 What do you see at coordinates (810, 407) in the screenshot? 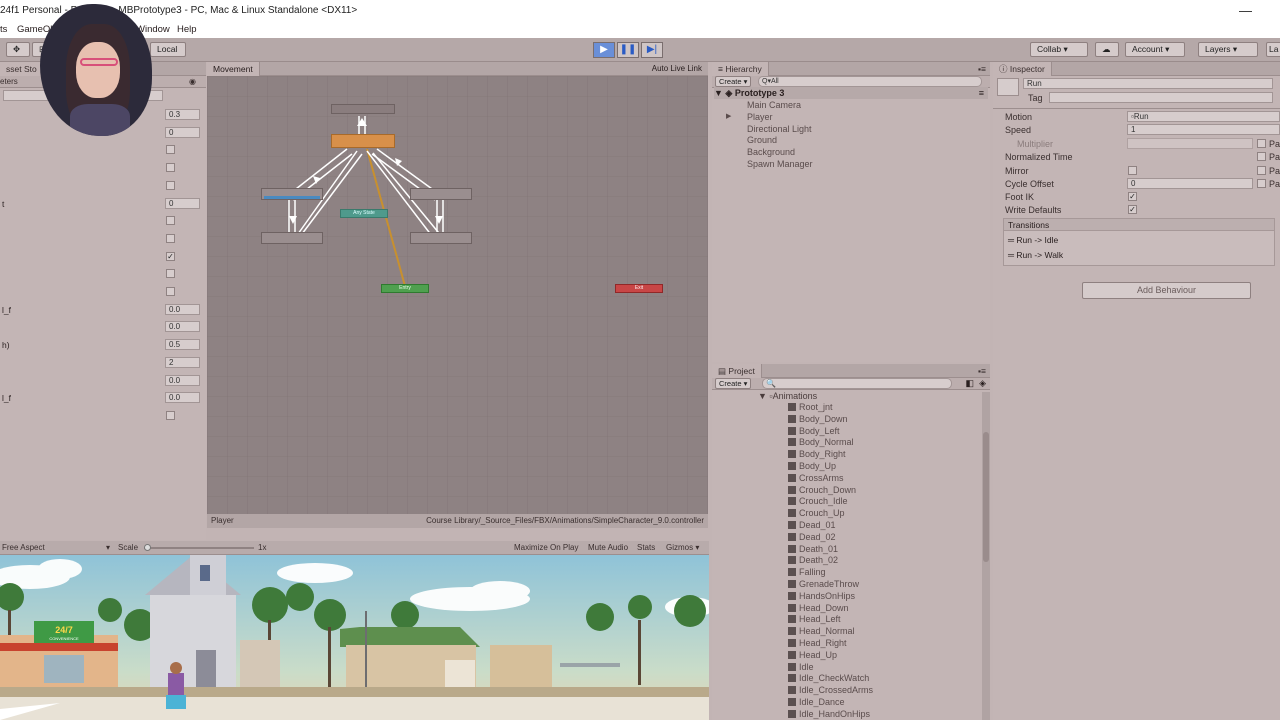
I see `project-asset-item: Root_jnt` at bounding box center [810, 407].